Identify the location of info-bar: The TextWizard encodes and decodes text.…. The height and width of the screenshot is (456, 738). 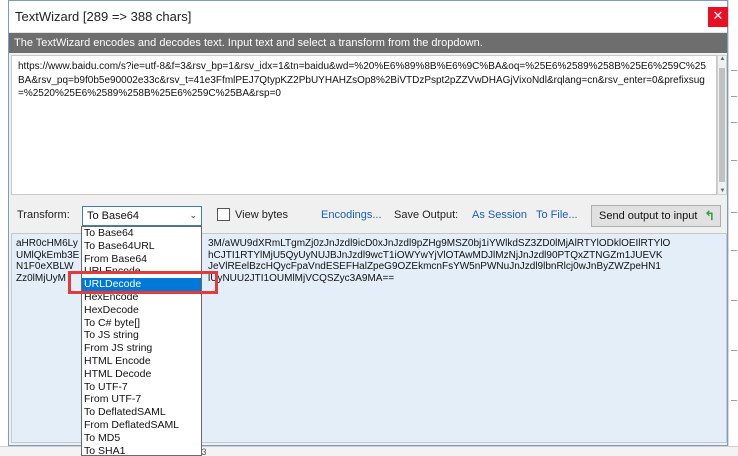
(368, 43).